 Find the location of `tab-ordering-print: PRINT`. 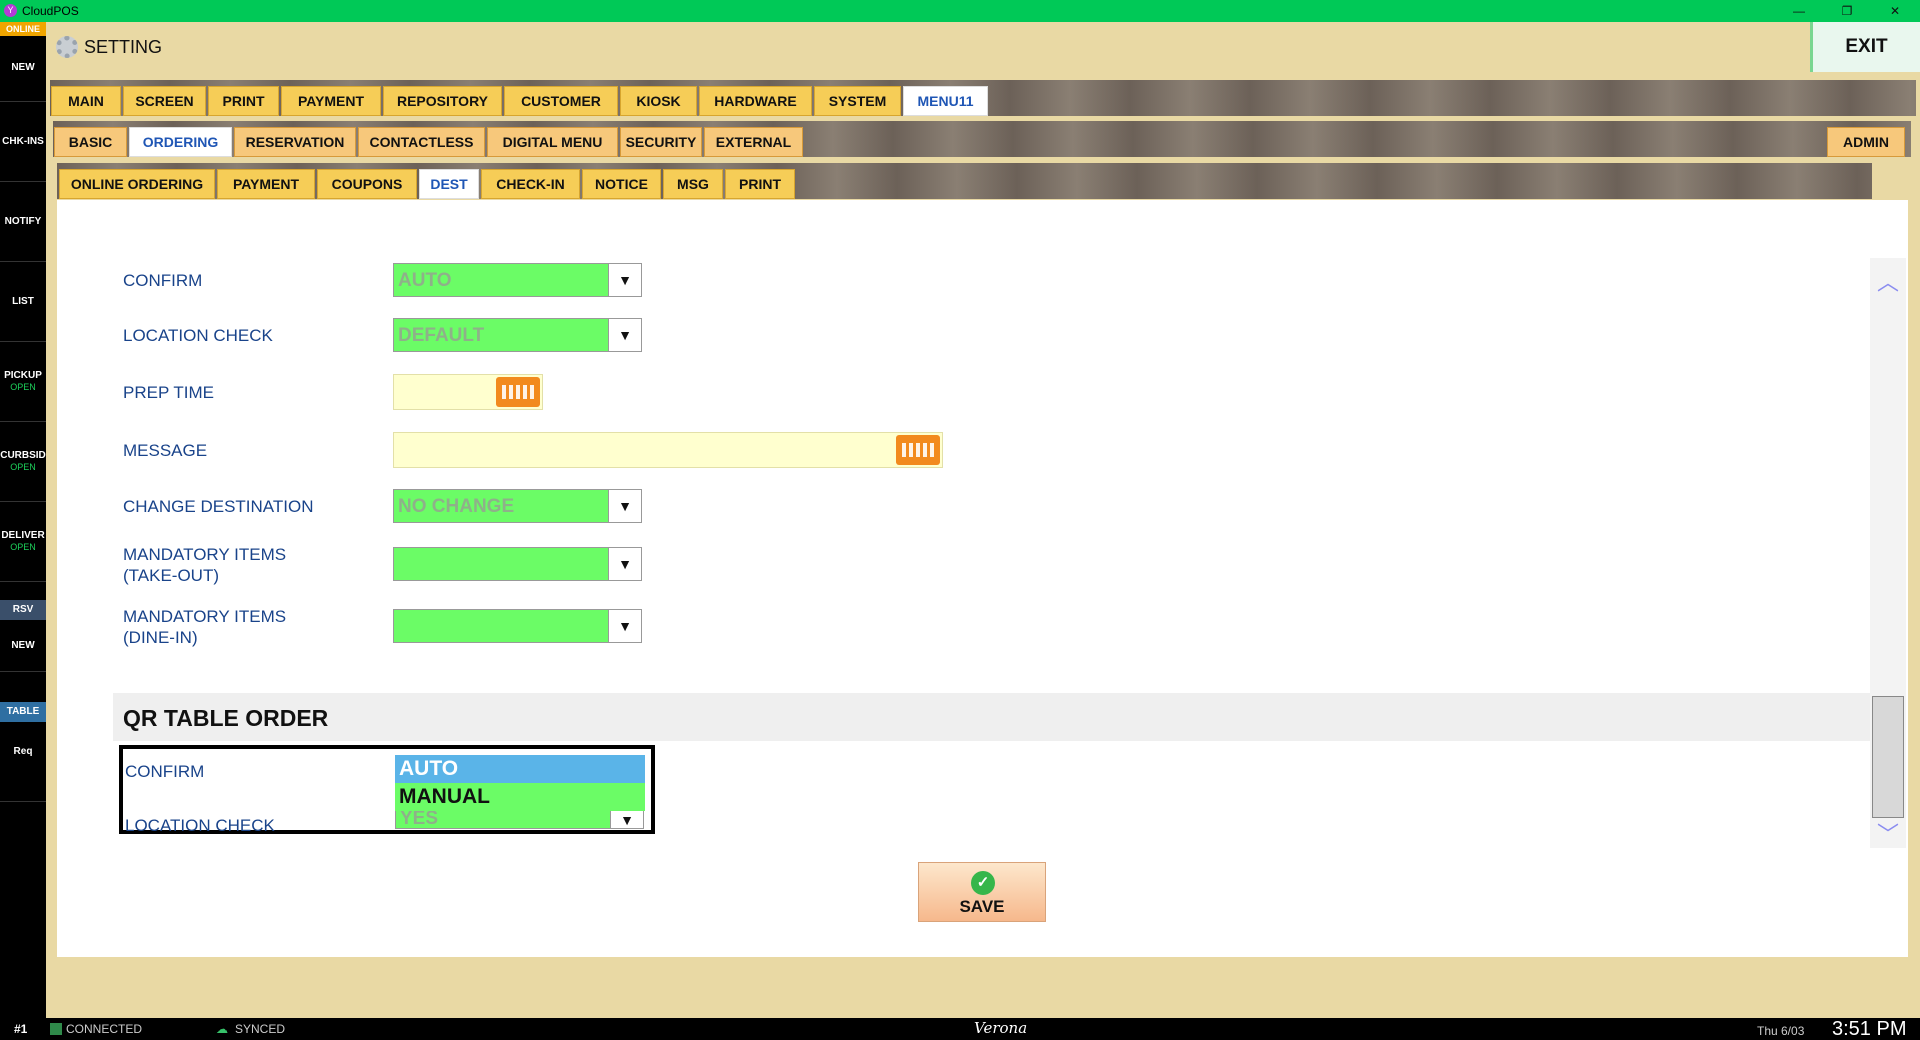

tab-ordering-print: PRINT is located at coordinates (760, 184).